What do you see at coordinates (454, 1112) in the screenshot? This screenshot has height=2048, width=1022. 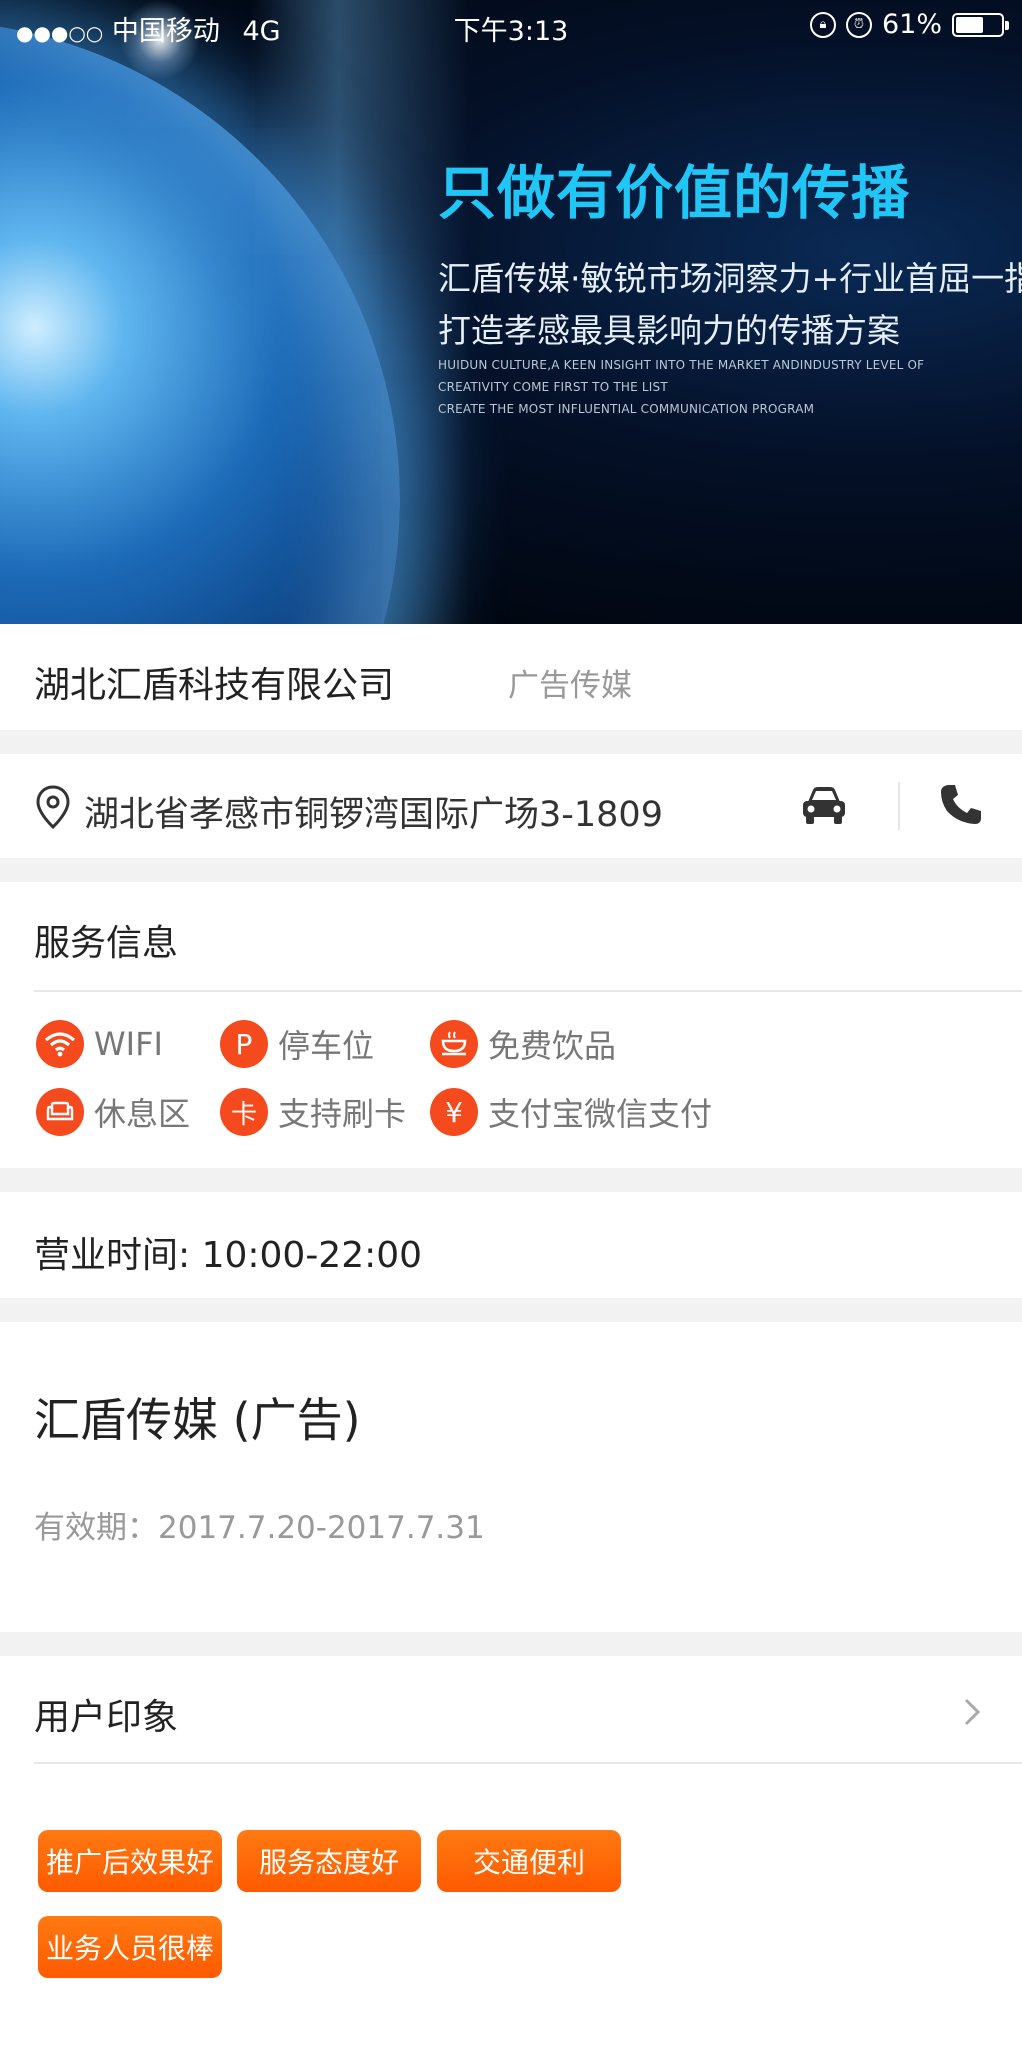 I see `yuan-icon: ¥` at bounding box center [454, 1112].